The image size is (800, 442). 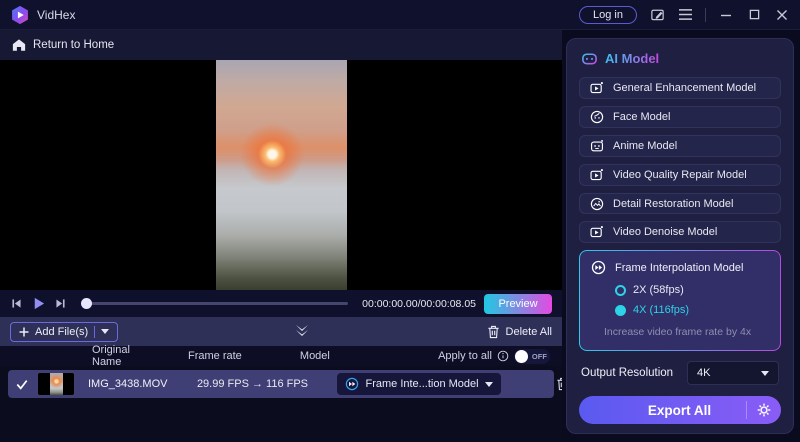 I want to click on anime-face-icon, so click(x=597, y=145).